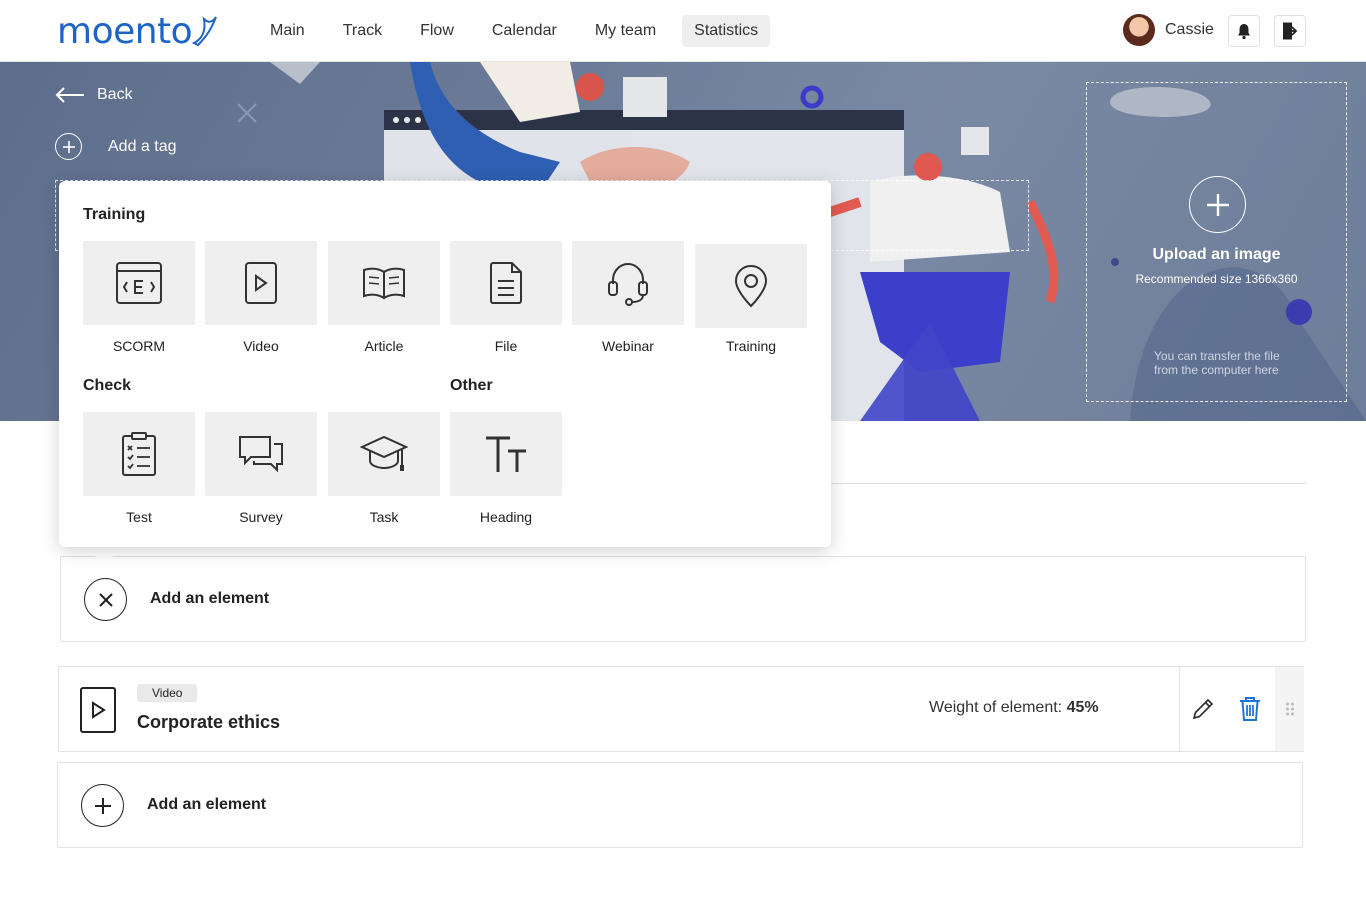  I want to click on tile-label: Task, so click(384, 517).